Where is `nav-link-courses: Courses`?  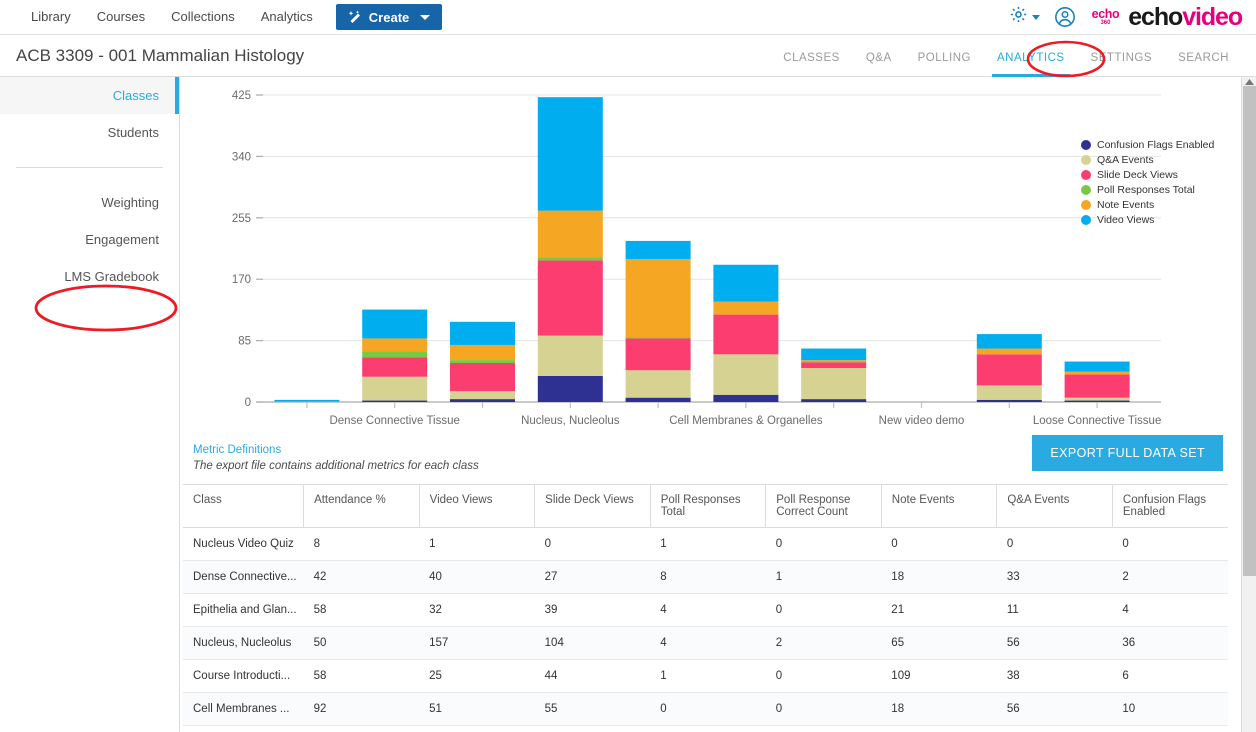
nav-link-courses: Courses is located at coordinates (121, 17).